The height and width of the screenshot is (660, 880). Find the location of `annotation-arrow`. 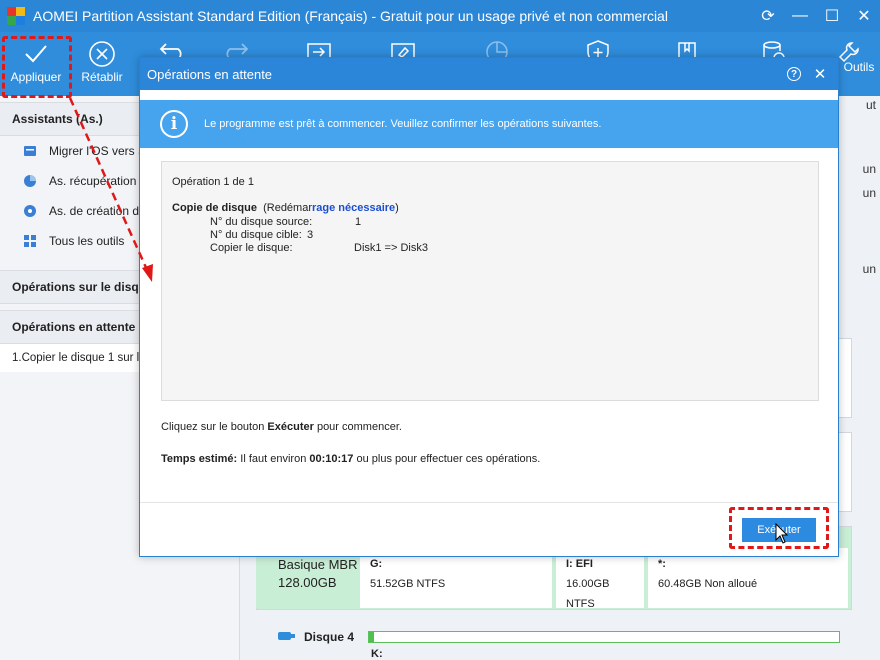

annotation-arrow is located at coordinates (110, 189).